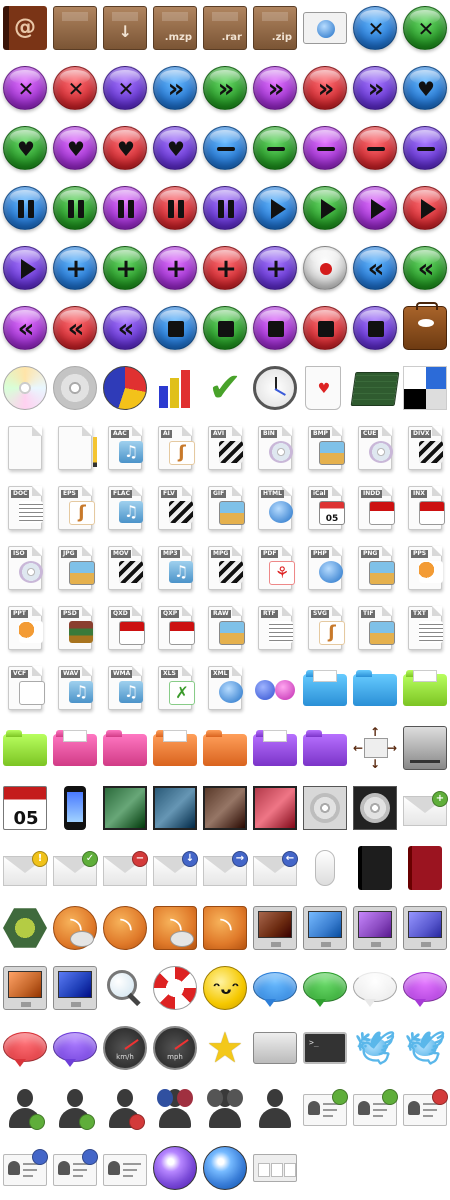  What do you see at coordinates (275, 148) in the screenshot?
I see `minus-green-icon` at bounding box center [275, 148].